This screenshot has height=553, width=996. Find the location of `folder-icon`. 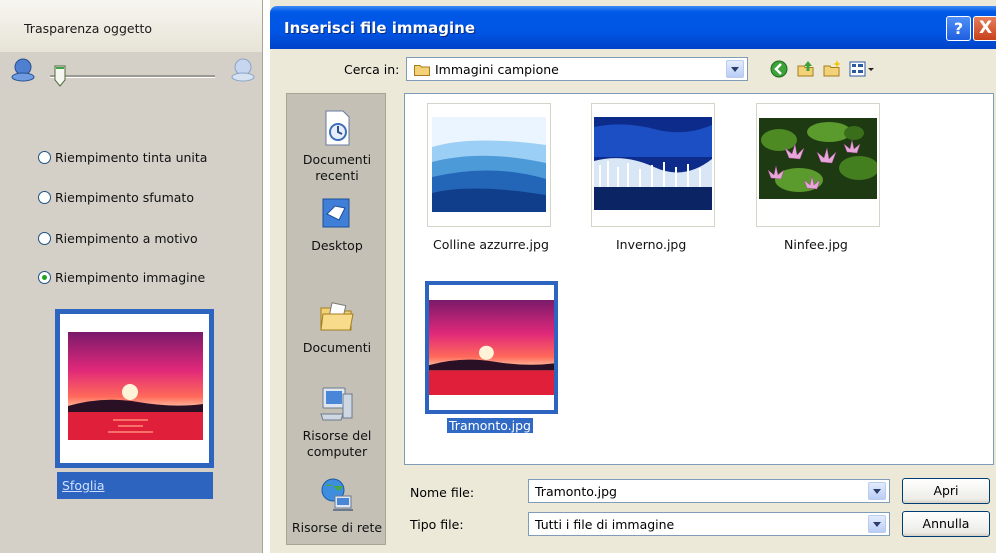

folder-icon is located at coordinates (422, 70).